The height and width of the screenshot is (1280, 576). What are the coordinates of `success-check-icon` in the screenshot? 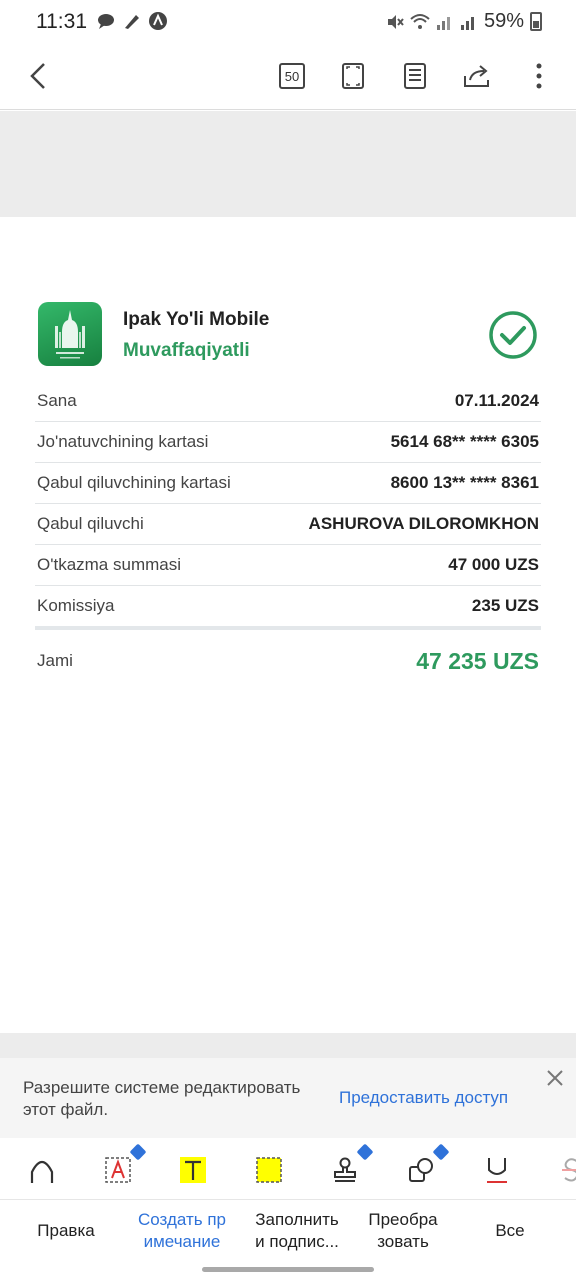 It's located at (513, 335).